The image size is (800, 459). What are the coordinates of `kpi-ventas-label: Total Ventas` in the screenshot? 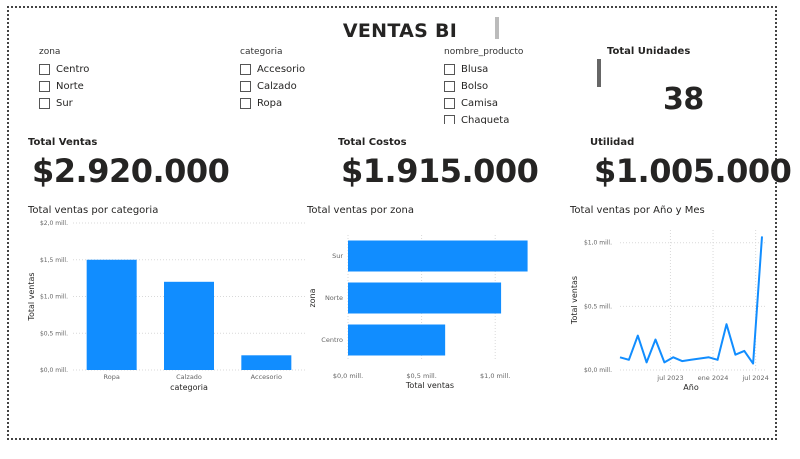 It's located at (63, 142).